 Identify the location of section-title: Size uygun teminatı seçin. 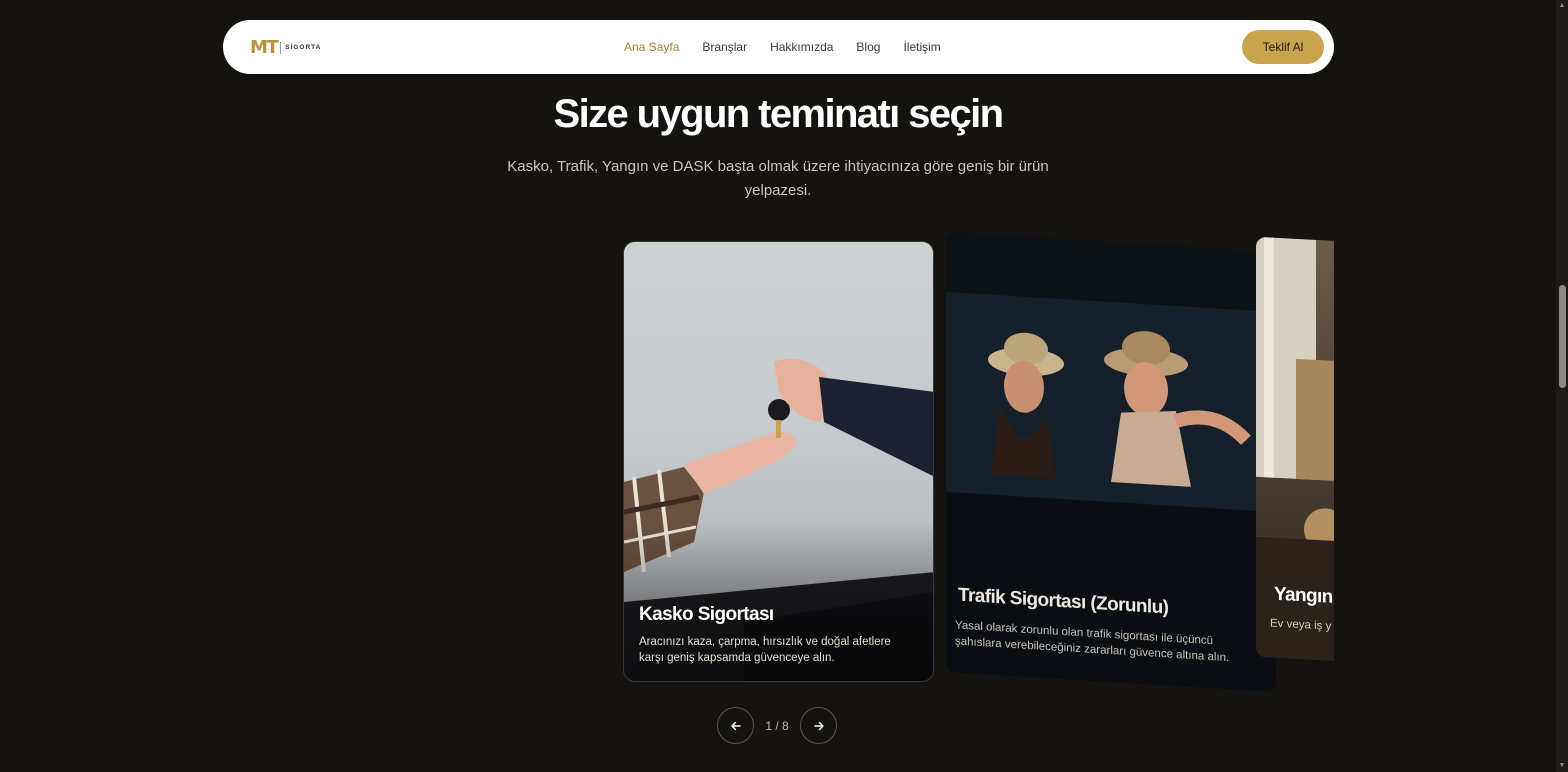
(778, 114).